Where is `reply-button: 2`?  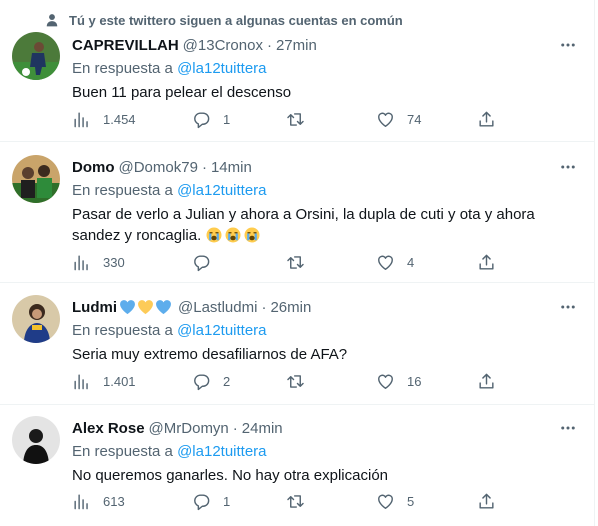
reply-button: 2 is located at coordinates (211, 381).